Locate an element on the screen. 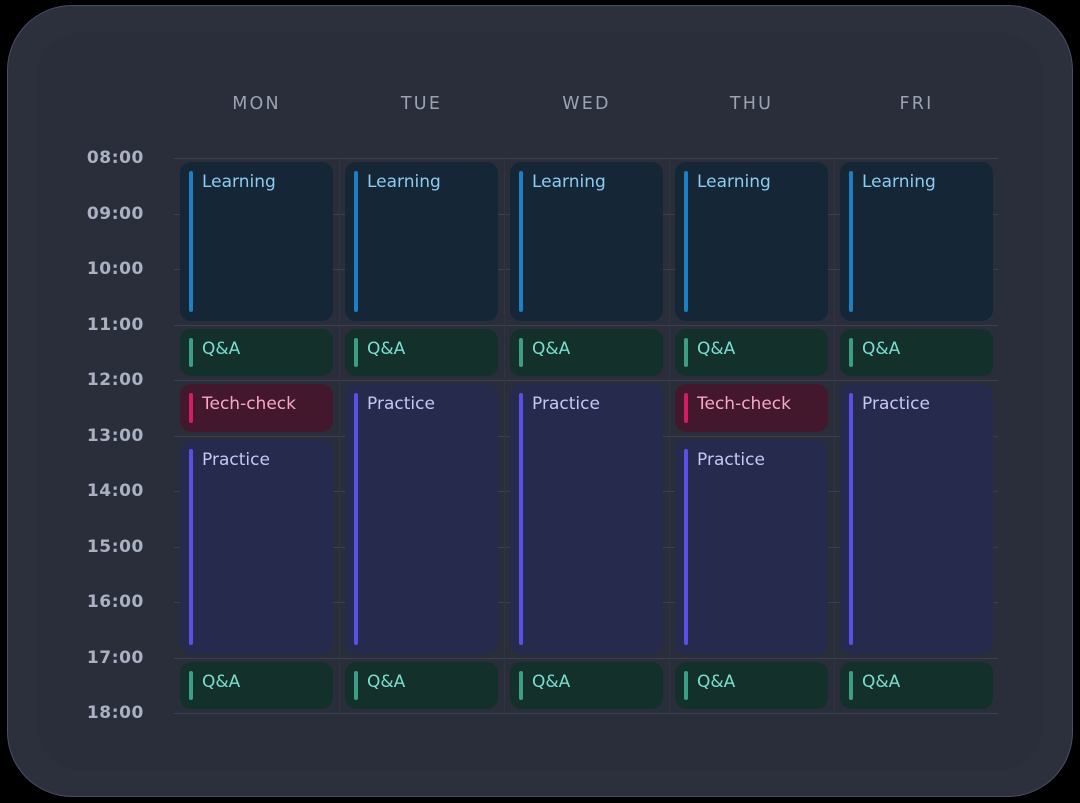 The width and height of the screenshot is (1080, 803). event-block-tech-check-thu: Tech-check is located at coordinates (751, 408).